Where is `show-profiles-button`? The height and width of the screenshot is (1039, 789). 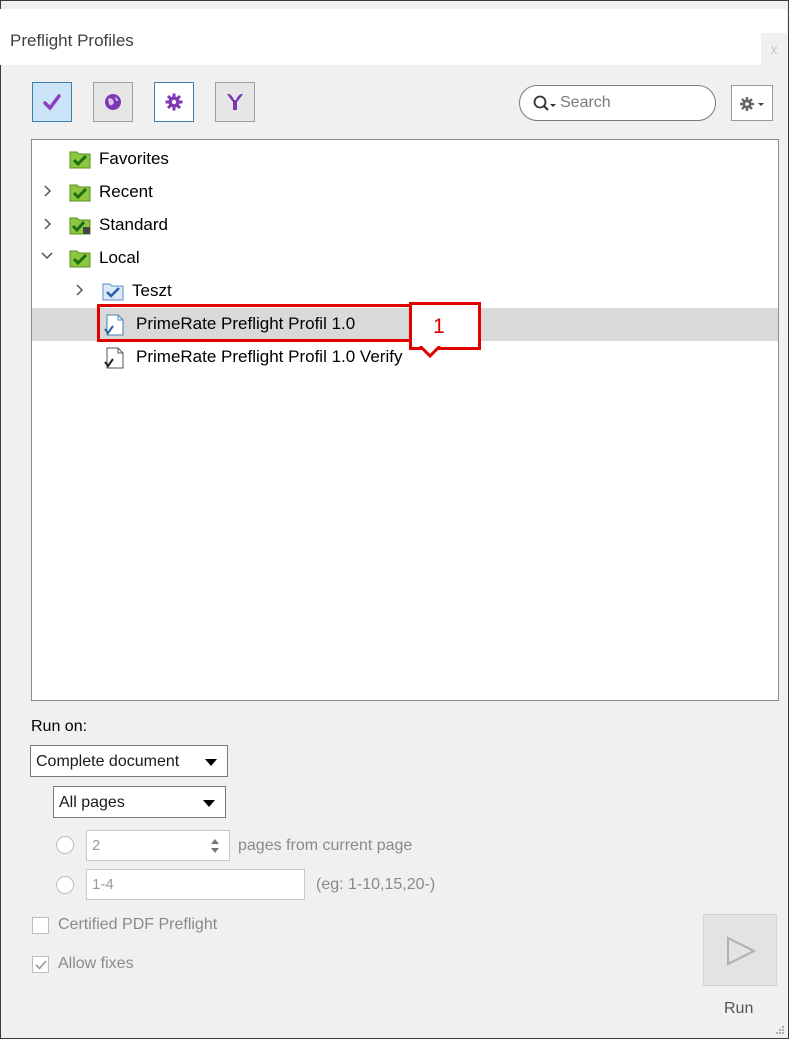
show-profiles-button is located at coordinates (52, 102).